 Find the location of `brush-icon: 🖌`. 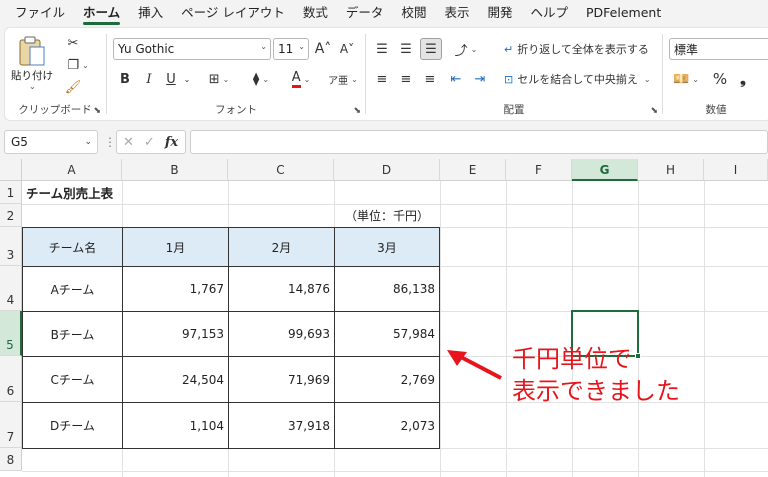

brush-icon: 🖌 is located at coordinates (73, 87).